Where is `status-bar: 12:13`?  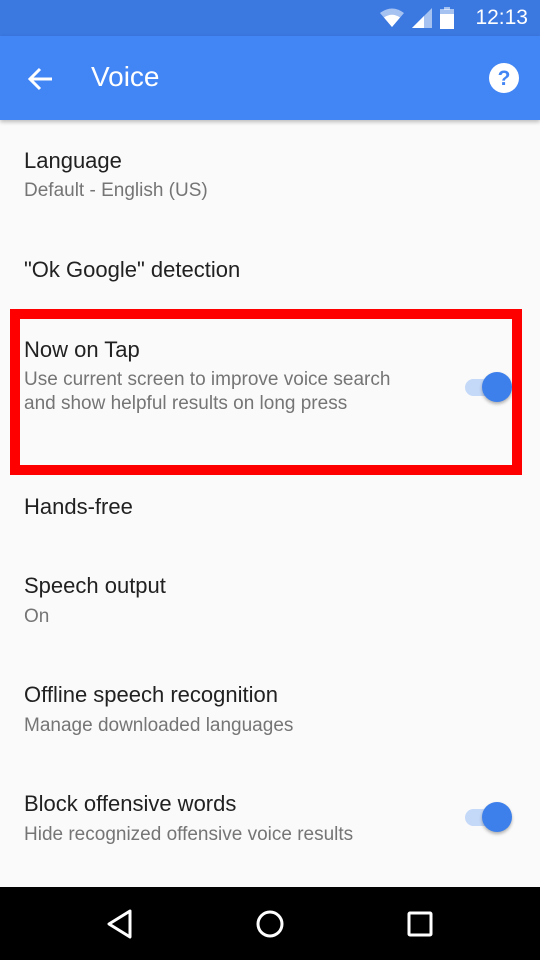
status-bar: 12:13 is located at coordinates (270, 18).